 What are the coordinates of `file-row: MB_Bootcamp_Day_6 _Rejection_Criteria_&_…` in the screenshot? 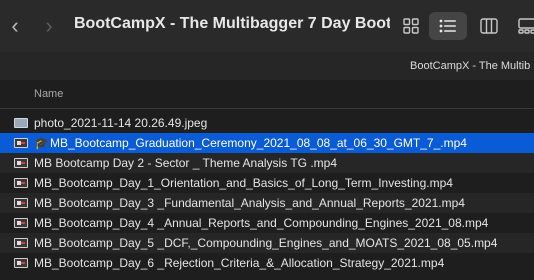 It's located at (267, 263).